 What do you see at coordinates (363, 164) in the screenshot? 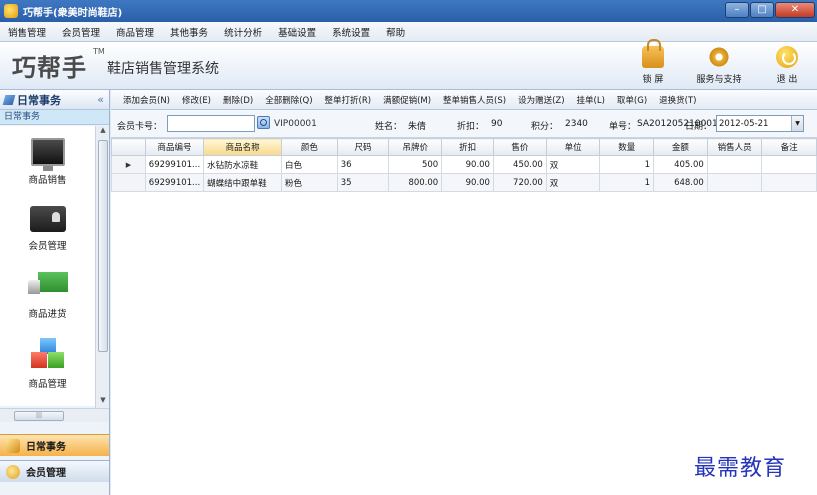
I see `cell-size: 36` at bounding box center [363, 164].